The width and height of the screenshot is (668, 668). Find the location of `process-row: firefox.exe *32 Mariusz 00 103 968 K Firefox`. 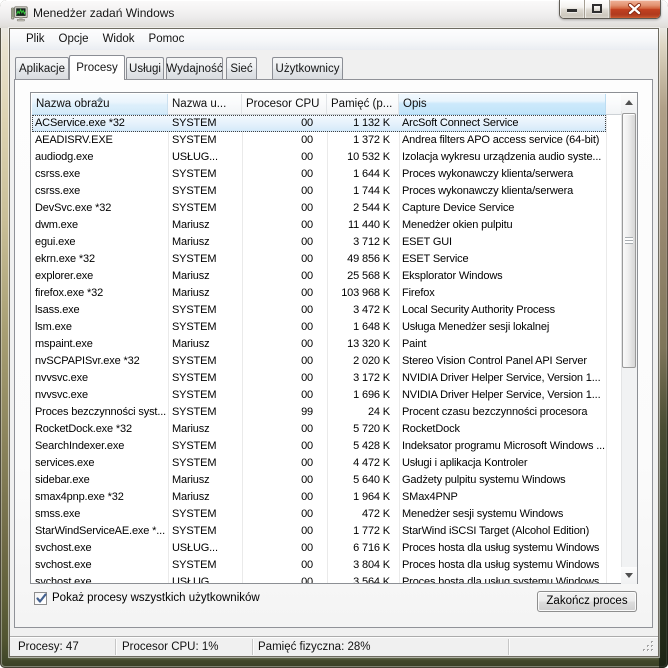

process-row: firefox.exe *32 Mariusz 00 103 968 K Firefox is located at coordinates (319, 293).